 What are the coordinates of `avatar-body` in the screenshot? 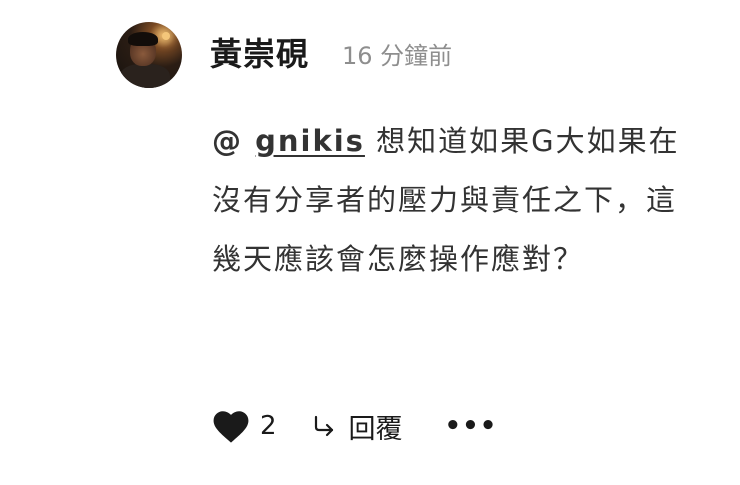 It's located at (145, 76).